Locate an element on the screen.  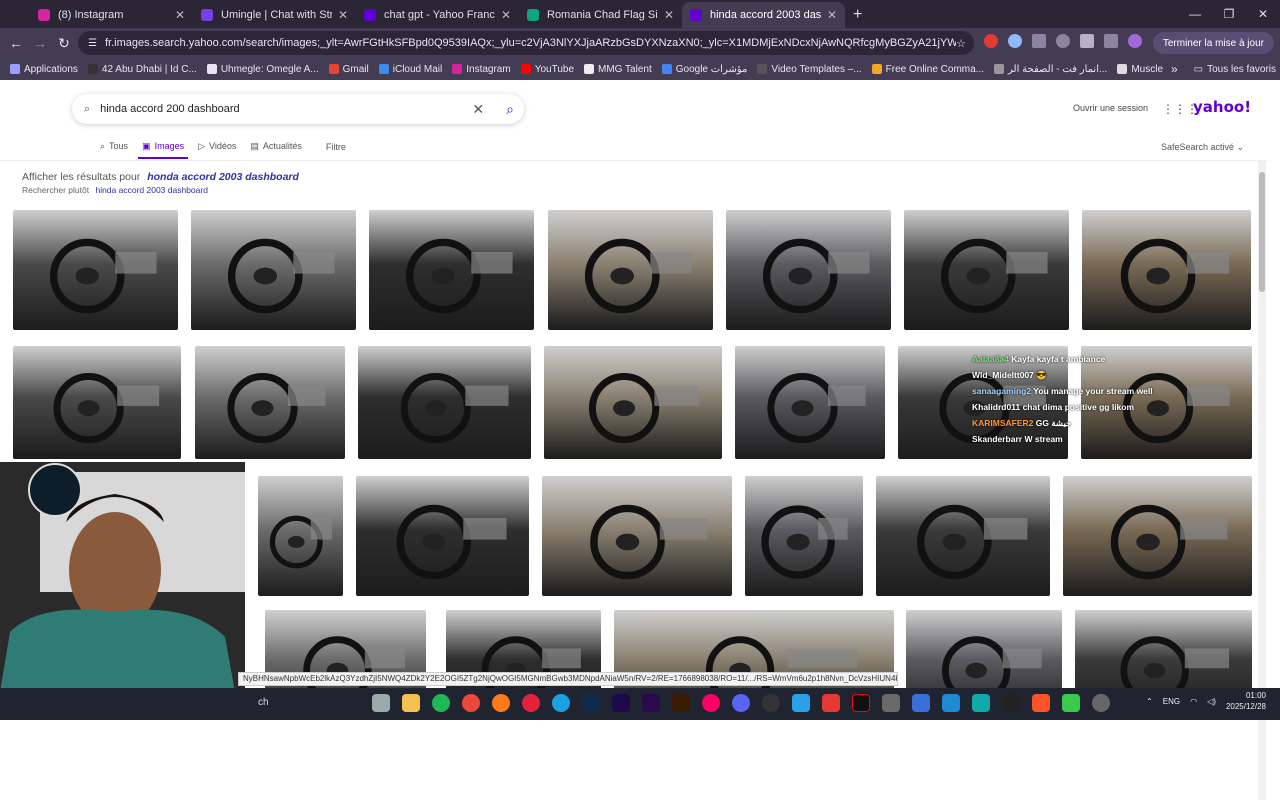
extension-grid-icon is located at coordinates (1039, 41).